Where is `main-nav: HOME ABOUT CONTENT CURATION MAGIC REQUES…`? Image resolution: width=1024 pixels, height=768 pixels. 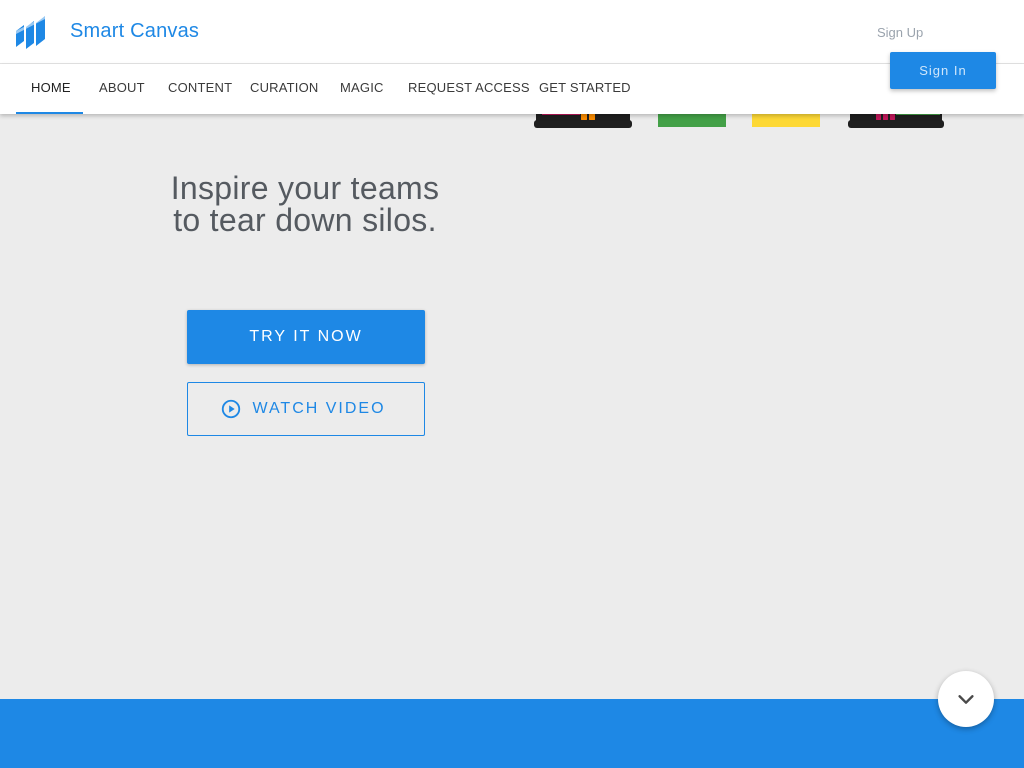
main-nav: HOME ABOUT CONTENT CURATION MAGIC REQUES… is located at coordinates (512, 89).